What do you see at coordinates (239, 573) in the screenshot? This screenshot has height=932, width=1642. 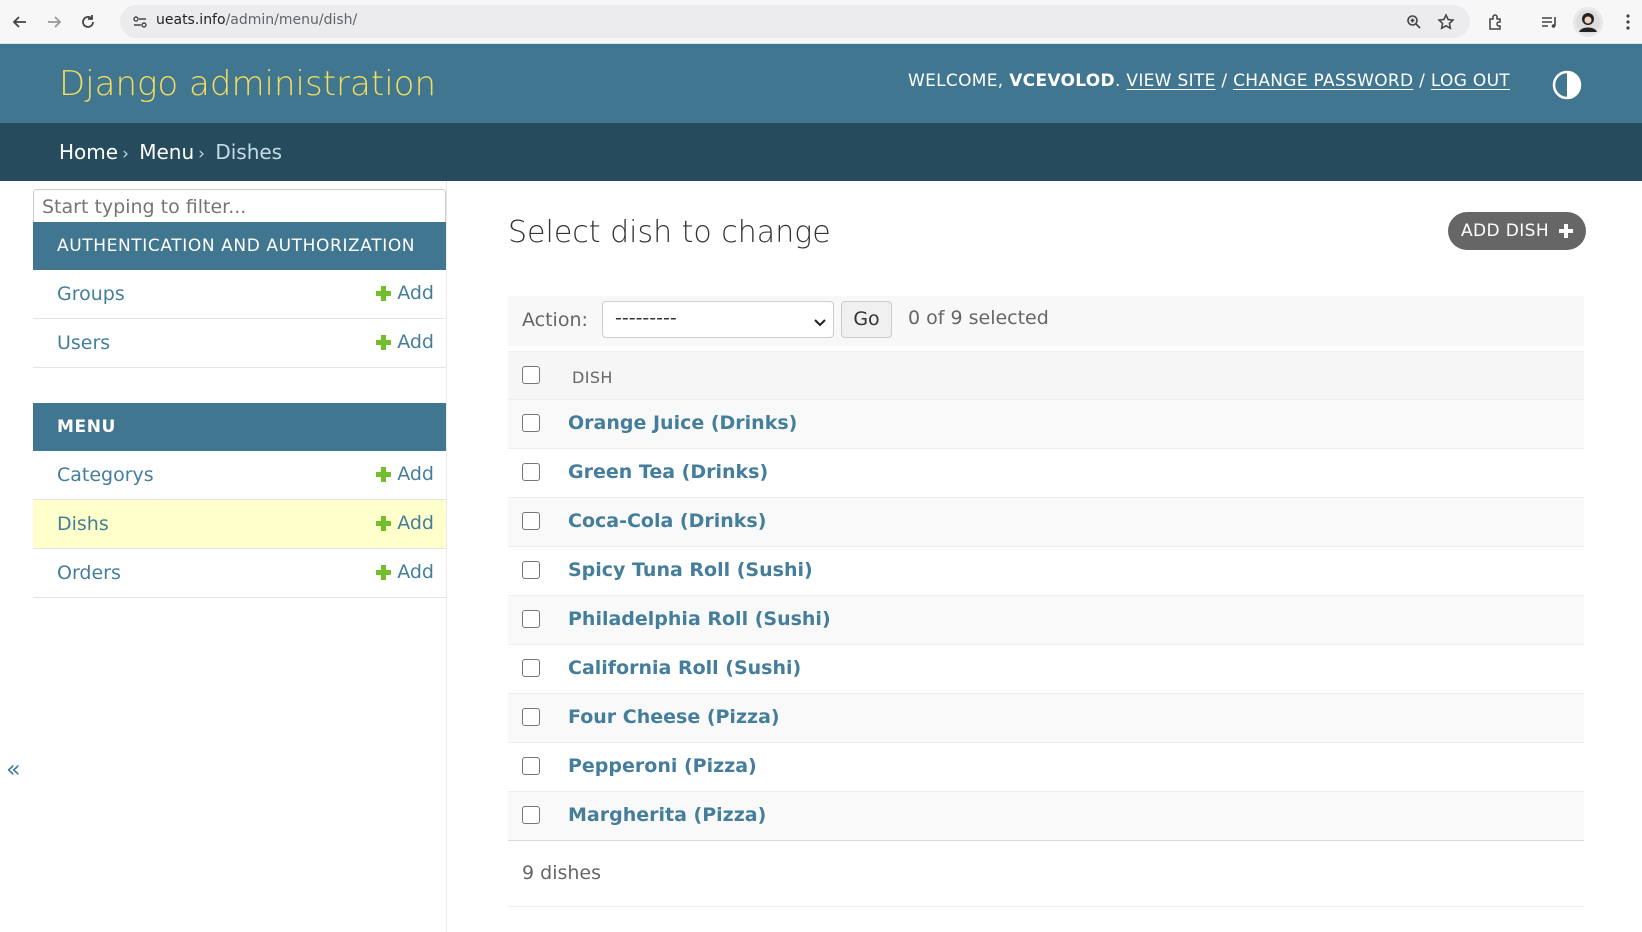 I see `sidebar-item-orders: Orders Add` at bounding box center [239, 573].